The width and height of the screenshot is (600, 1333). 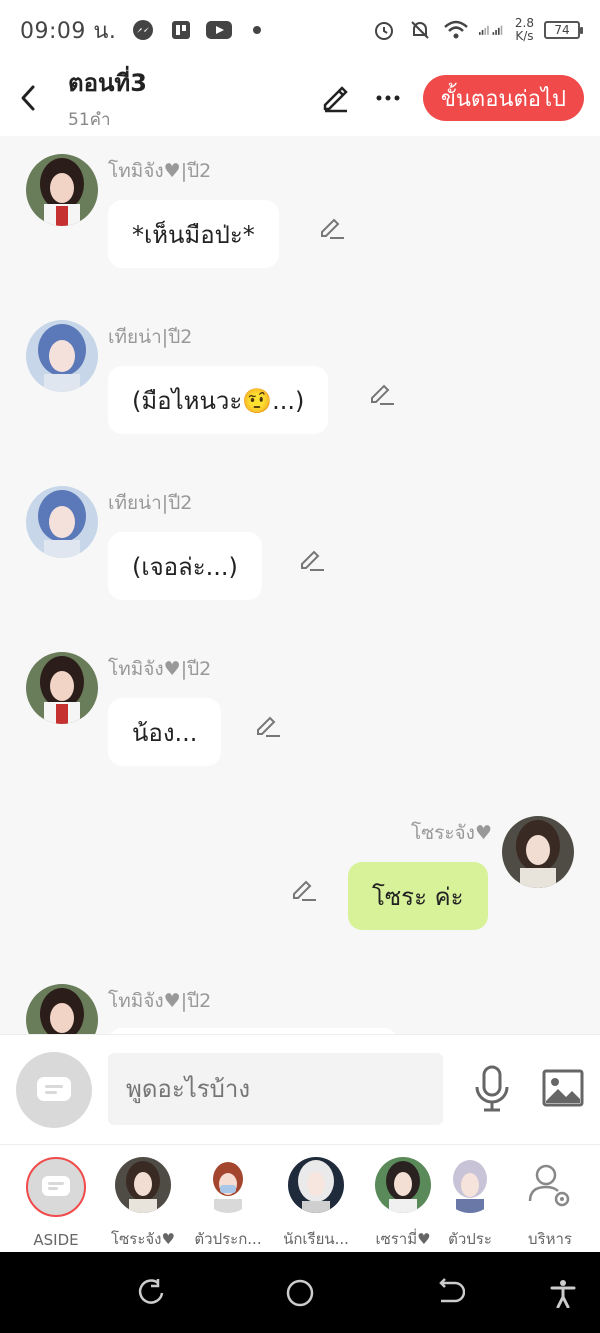 What do you see at coordinates (524, 29) in the screenshot?
I see `net-speed: 2.8 K/s` at bounding box center [524, 29].